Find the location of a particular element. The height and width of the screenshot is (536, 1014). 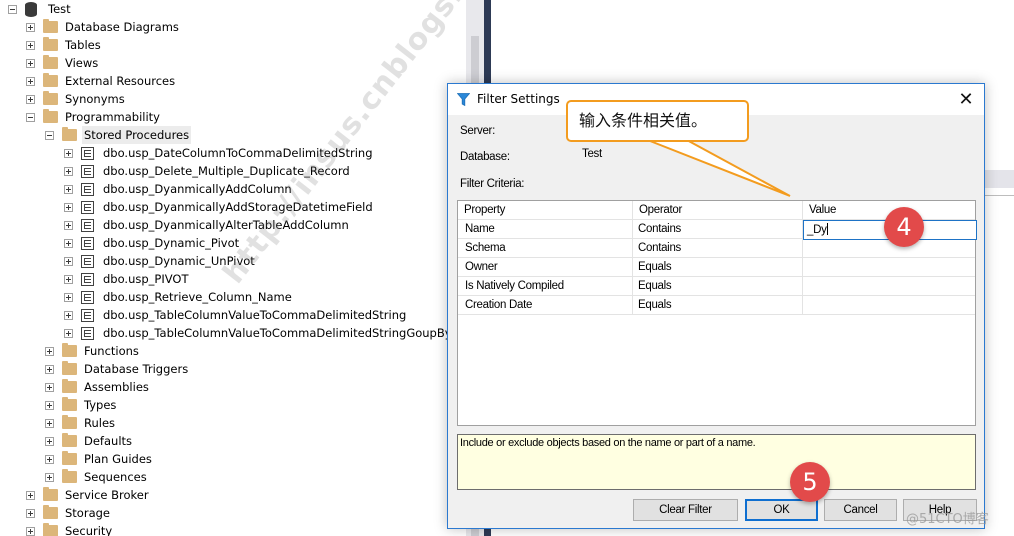

tree-node-folder: Synonyms is located at coordinates (76, 99).